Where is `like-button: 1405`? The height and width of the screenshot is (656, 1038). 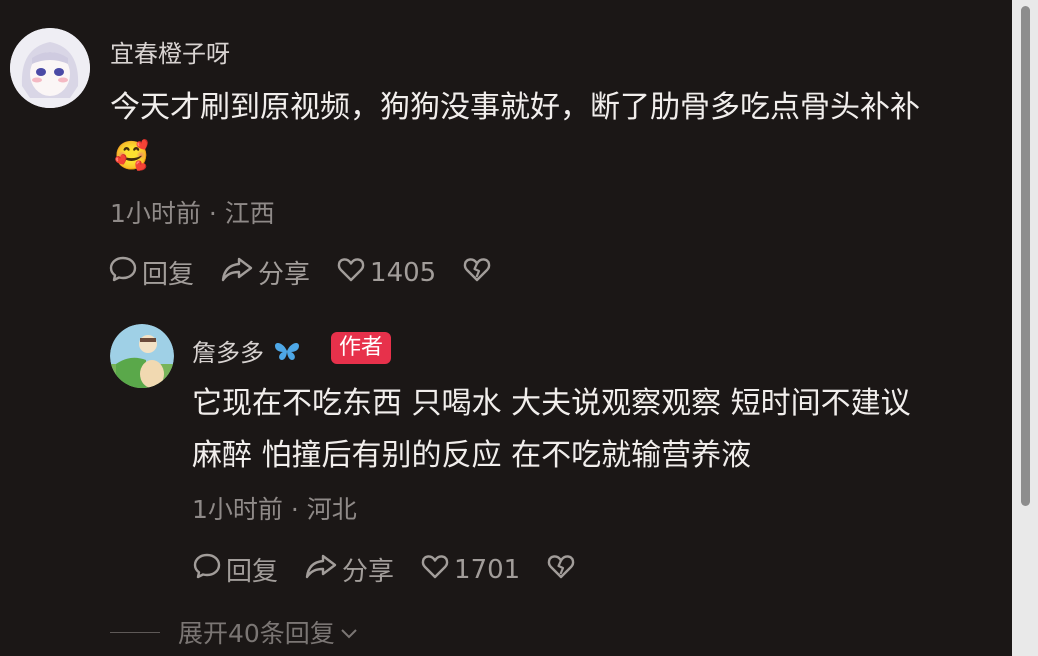
like-button: 1405 is located at coordinates (386, 272).